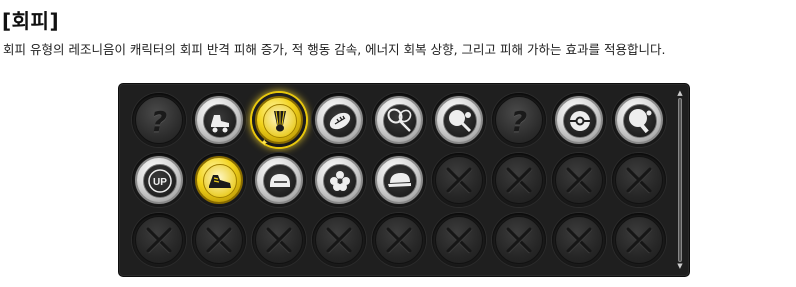  I want to click on sparkle-icon: ✦, so click(264, 143).